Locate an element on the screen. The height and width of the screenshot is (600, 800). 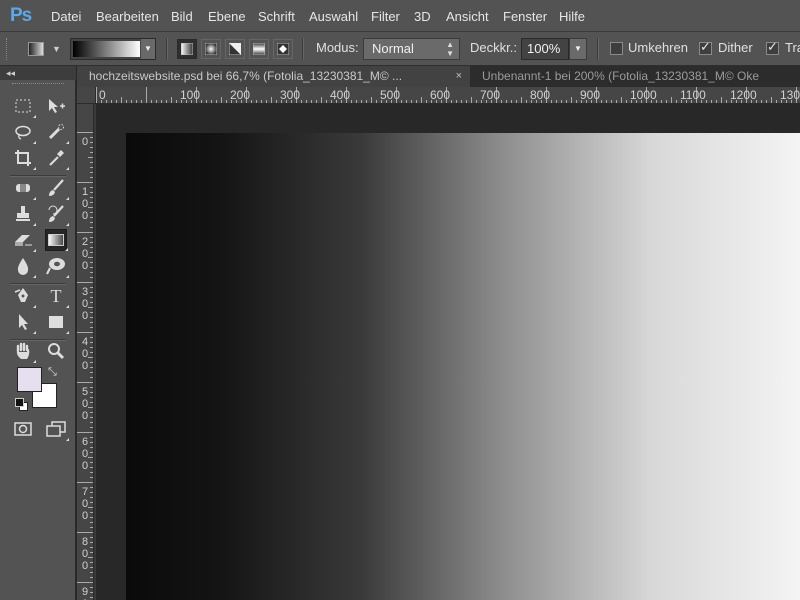
rectangle-tool-icon is located at coordinates (57, 322).